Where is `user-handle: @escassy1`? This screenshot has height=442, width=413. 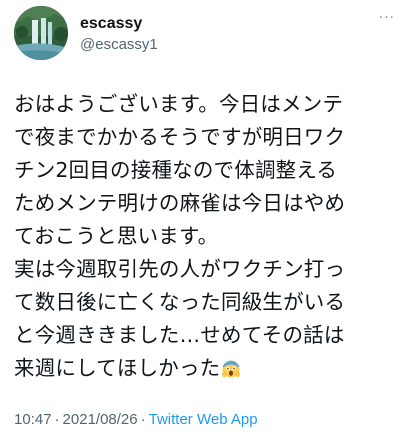
user-handle: @escassy1 is located at coordinates (119, 45).